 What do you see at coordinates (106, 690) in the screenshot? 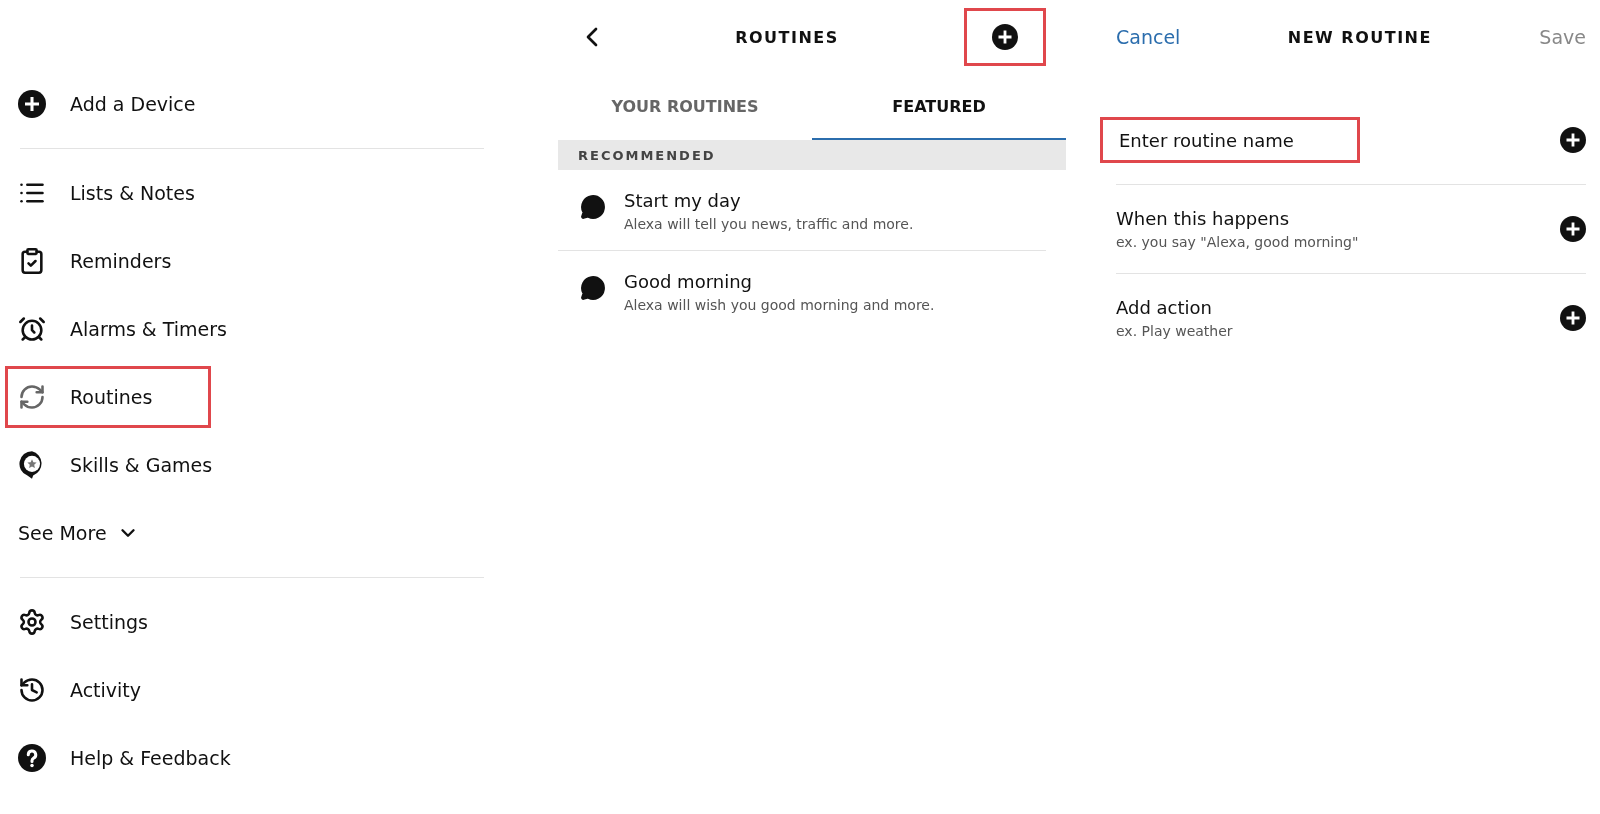
I see `menu-item-label: Activity` at bounding box center [106, 690].